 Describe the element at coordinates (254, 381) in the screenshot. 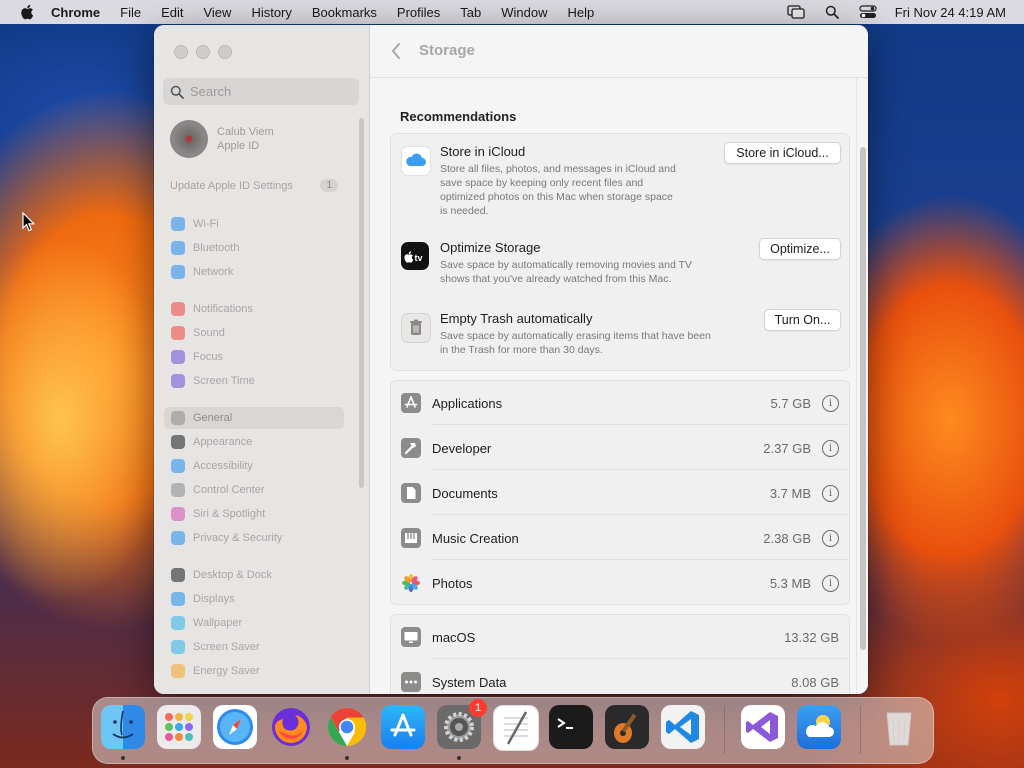

I see `sidebar-item-screen-time: Screen Time` at that location.